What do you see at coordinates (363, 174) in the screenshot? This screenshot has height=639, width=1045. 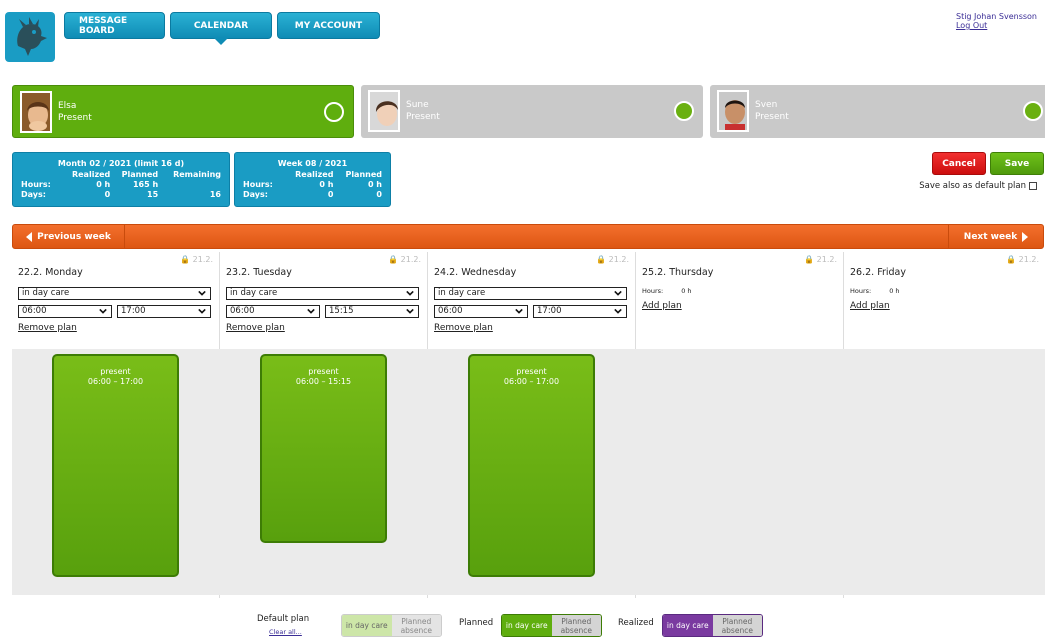 I see `col-planned: Planned` at bounding box center [363, 174].